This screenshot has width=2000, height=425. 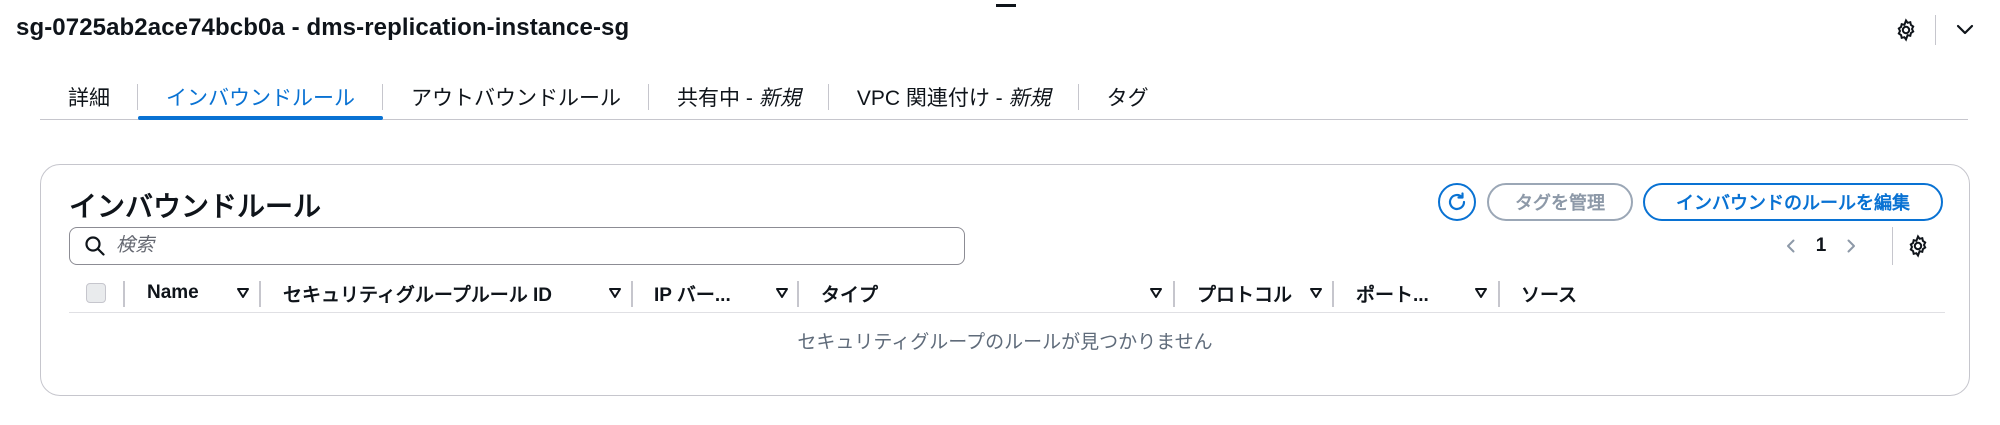 I want to click on window-dash, so click(x=1006, y=5).